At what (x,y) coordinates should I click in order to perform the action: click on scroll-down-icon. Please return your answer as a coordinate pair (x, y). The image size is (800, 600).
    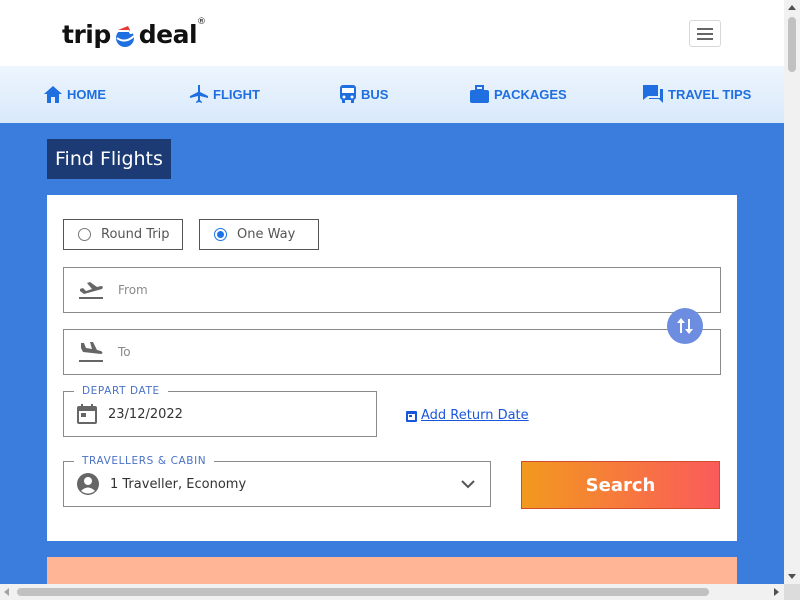
    Looking at the image, I should click on (792, 576).